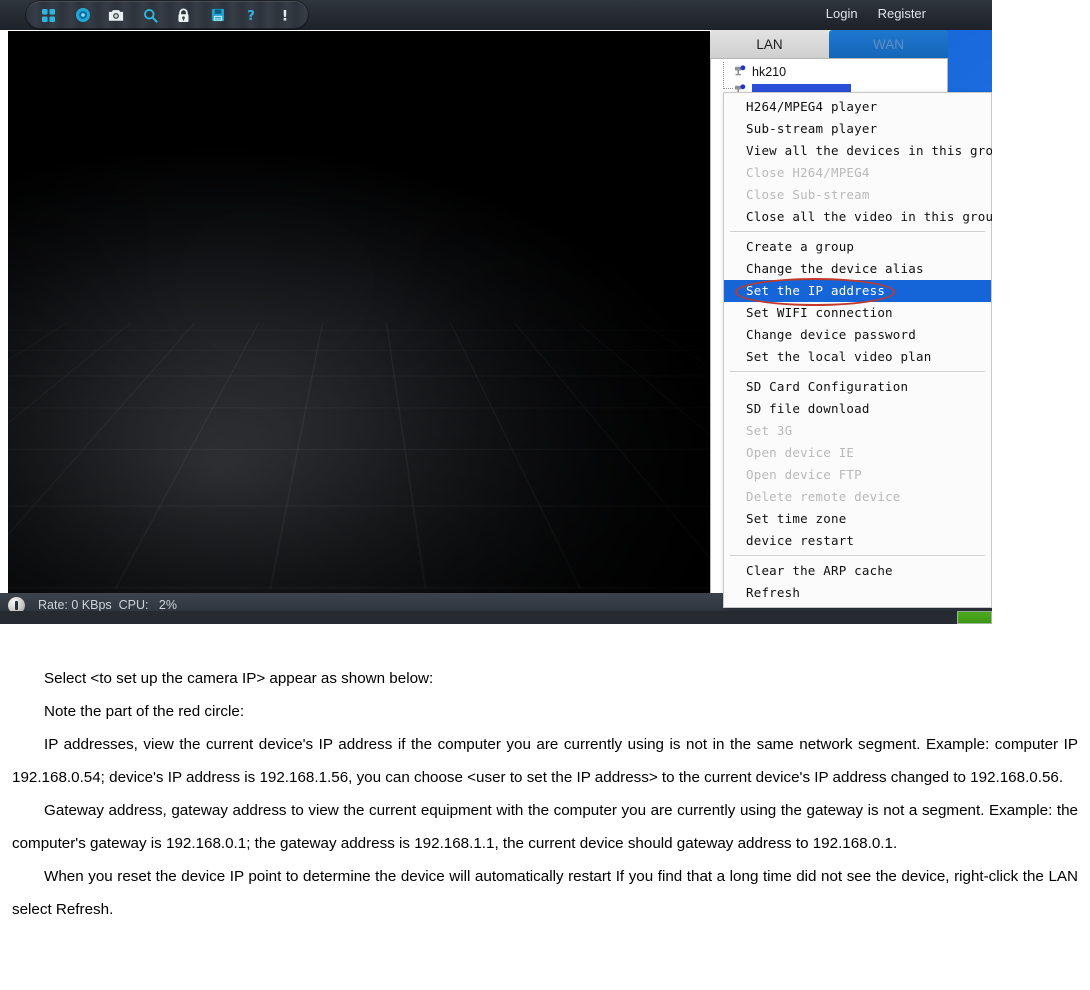 This screenshot has width=1090, height=990. I want to click on menu-item-change-device-alias: Change the device alias, so click(857, 269).